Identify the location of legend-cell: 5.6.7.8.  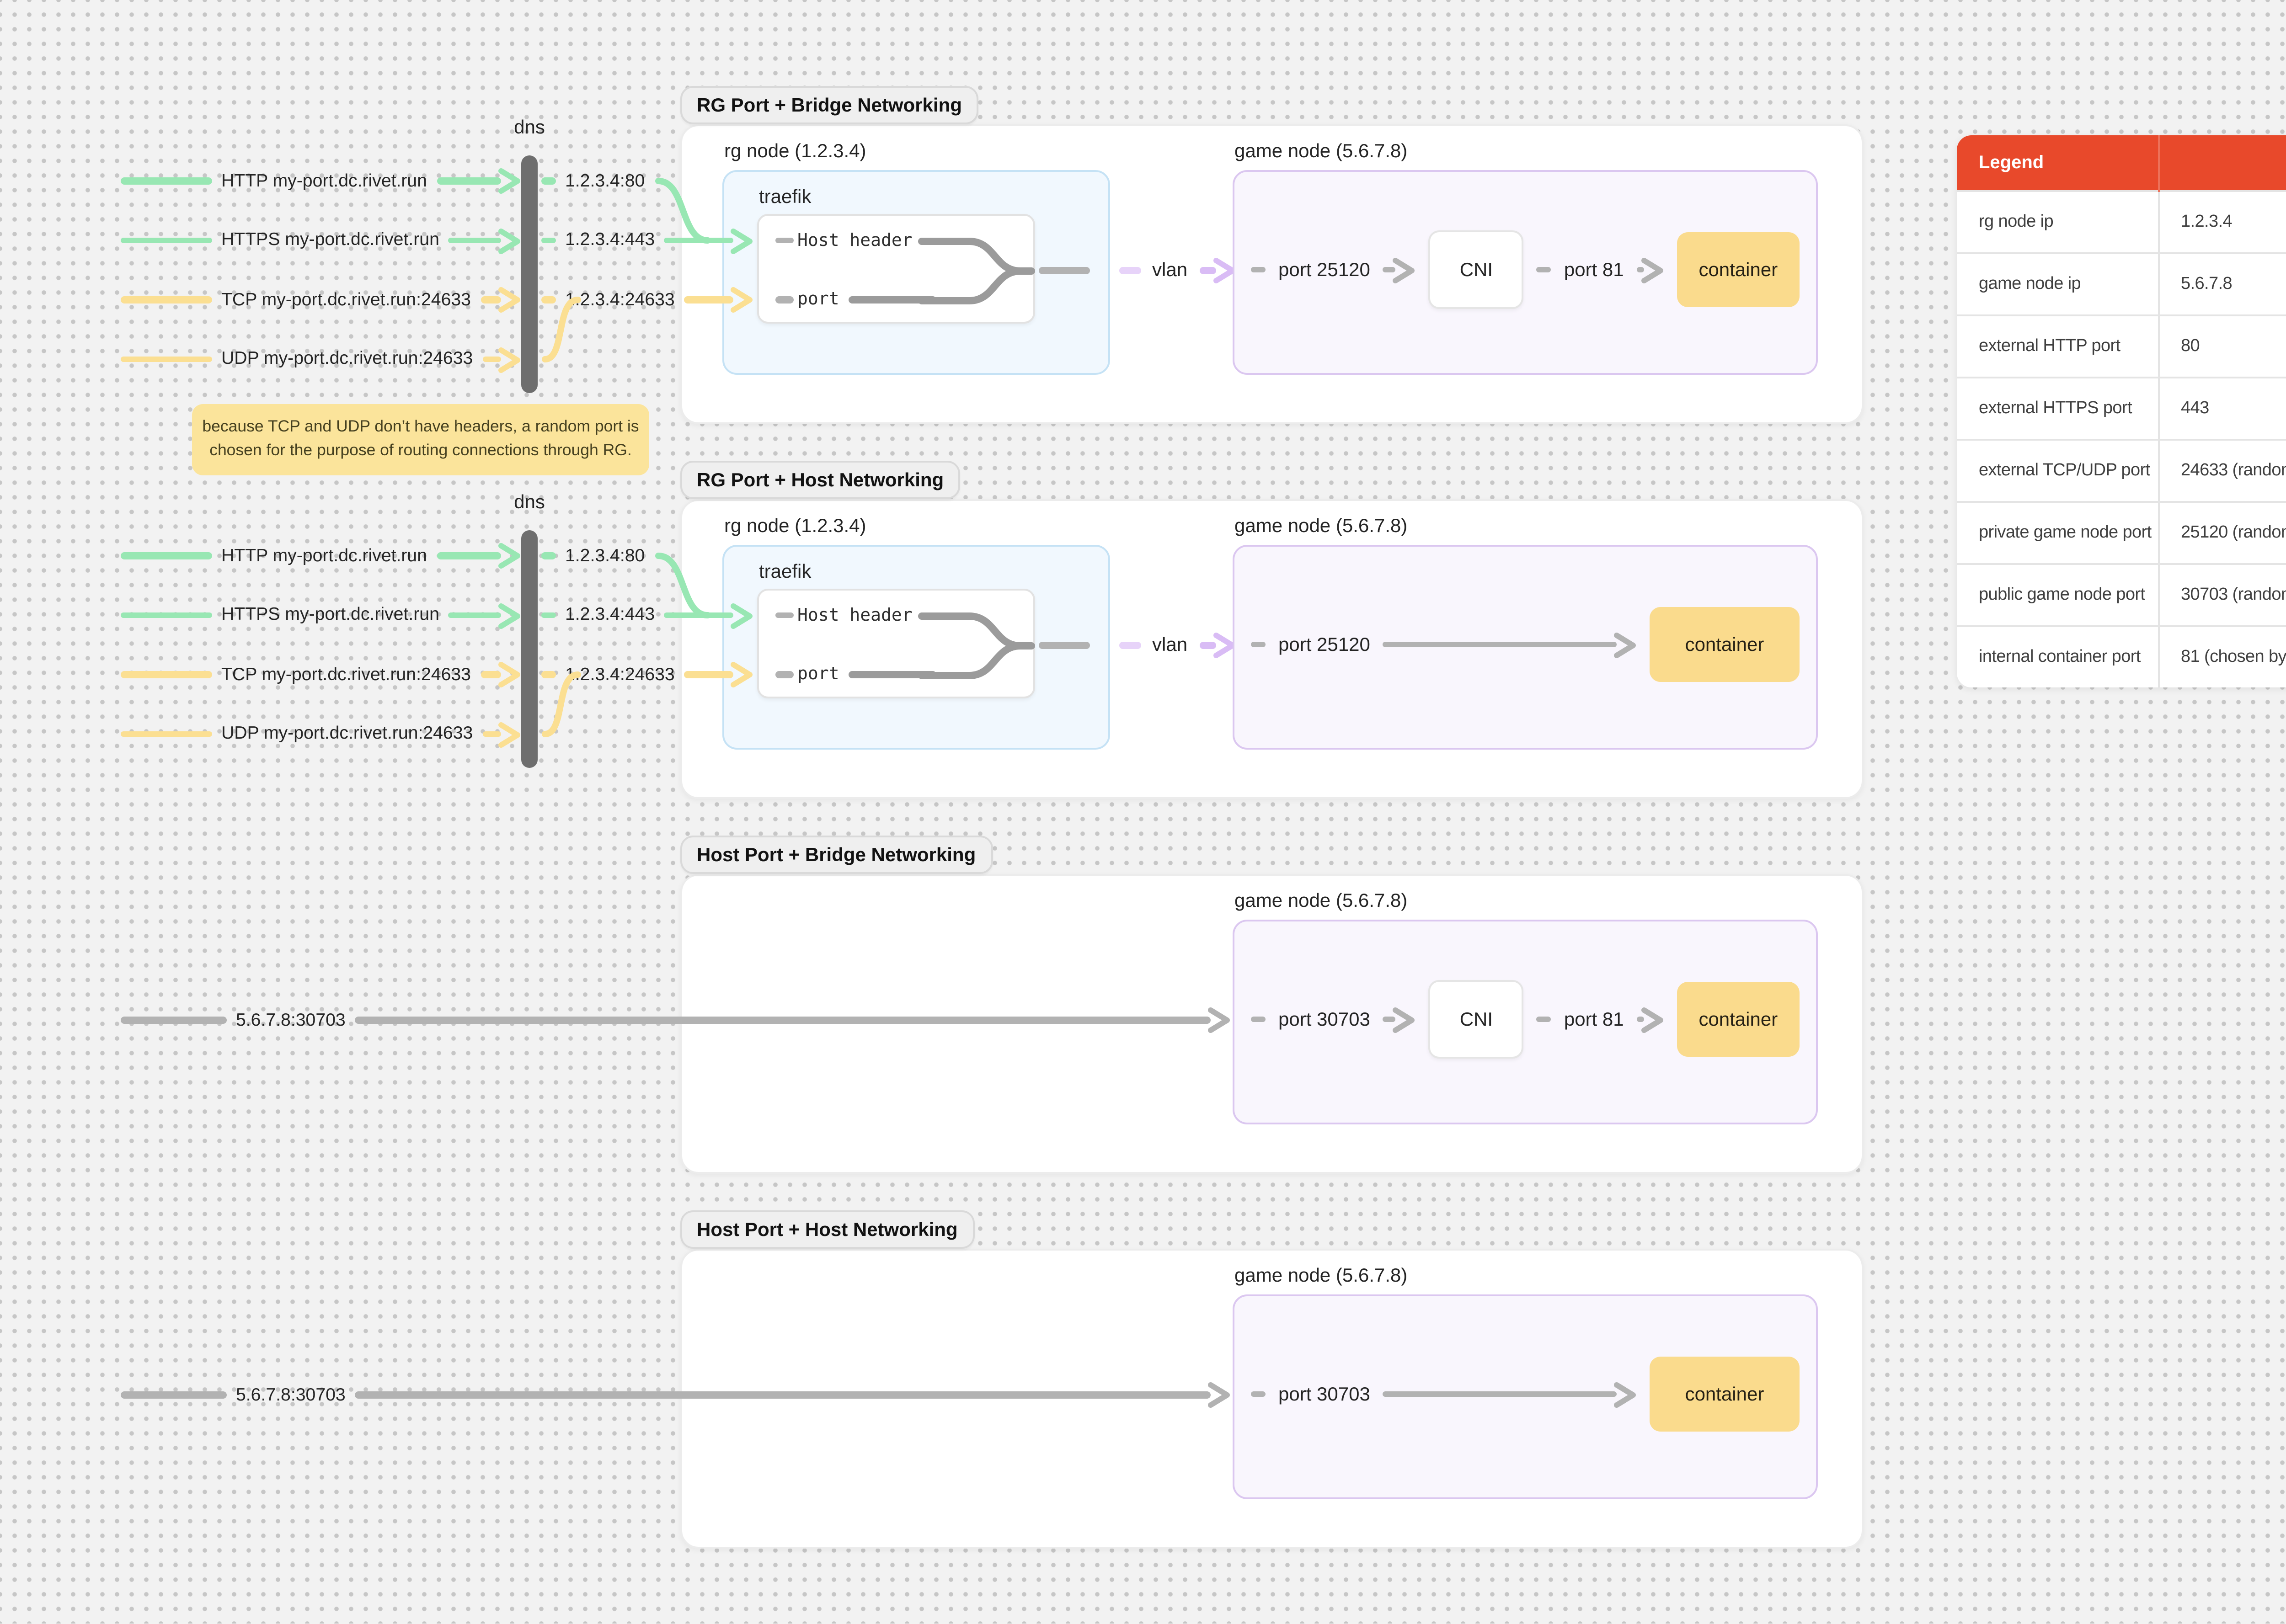
(2221, 283).